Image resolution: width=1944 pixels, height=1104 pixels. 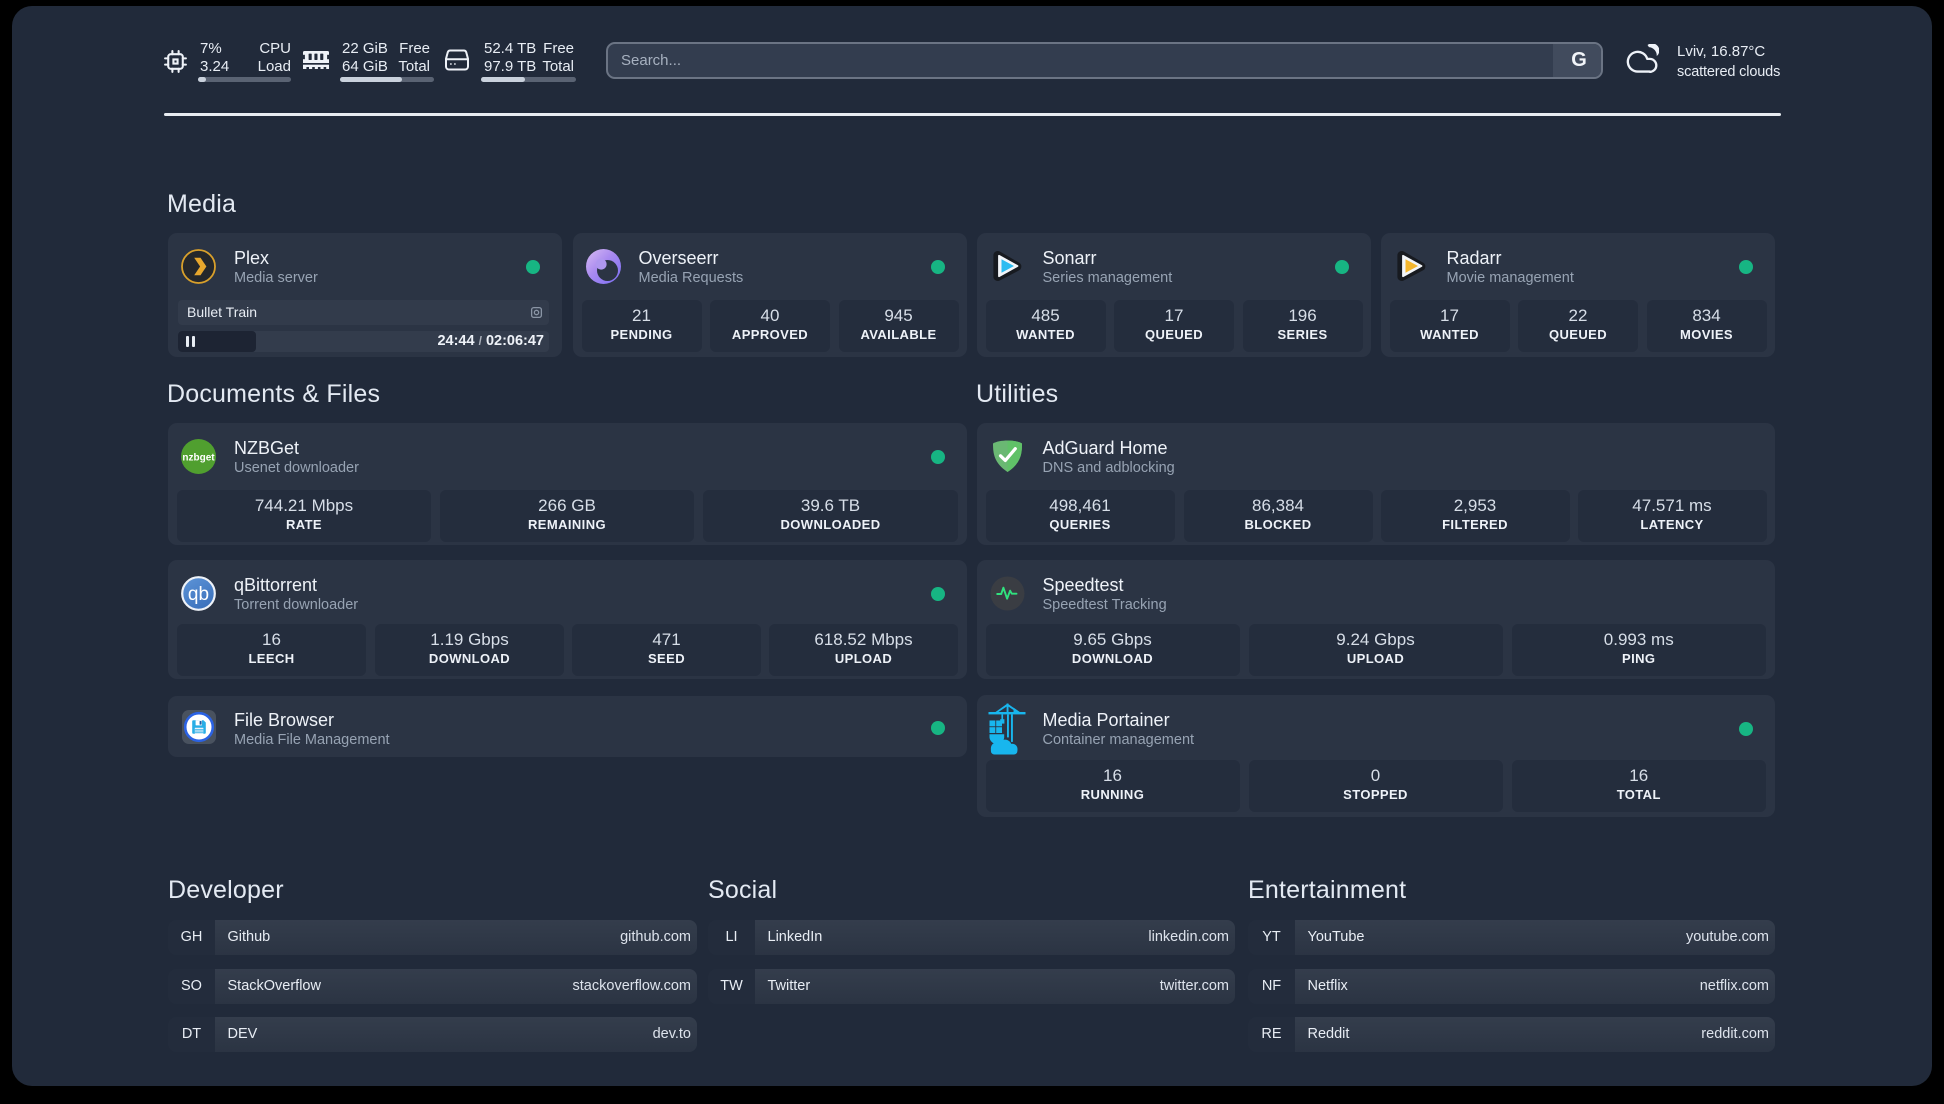 What do you see at coordinates (198, 458) in the screenshot?
I see `svg-text: nzbget` at bounding box center [198, 458].